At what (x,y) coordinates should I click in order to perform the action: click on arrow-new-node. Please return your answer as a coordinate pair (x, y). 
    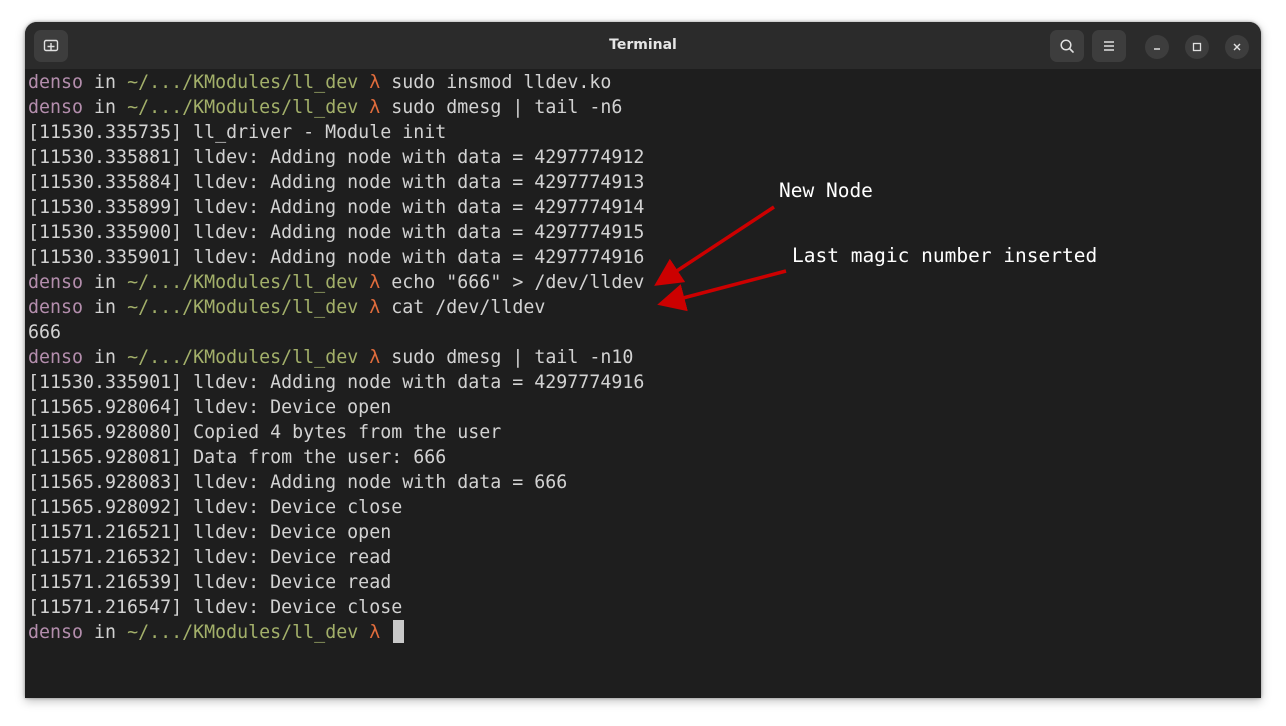
    Looking at the image, I should click on (714, 245).